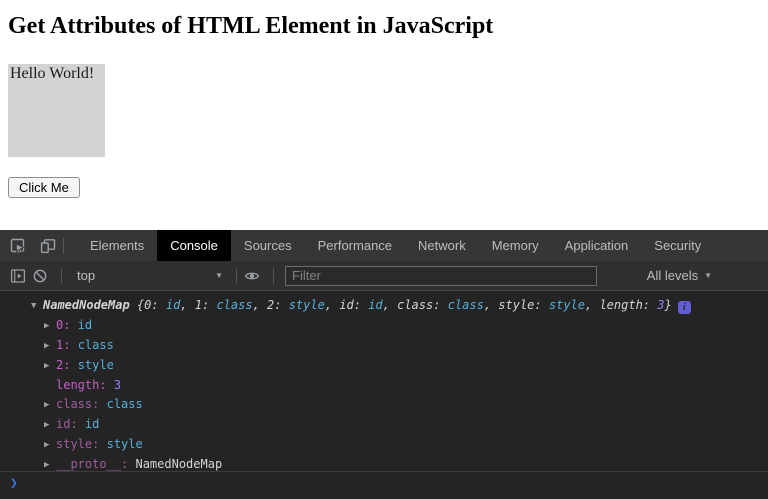  Describe the element at coordinates (515, 245) in the screenshot. I see `tab-memory: Memory` at that location.